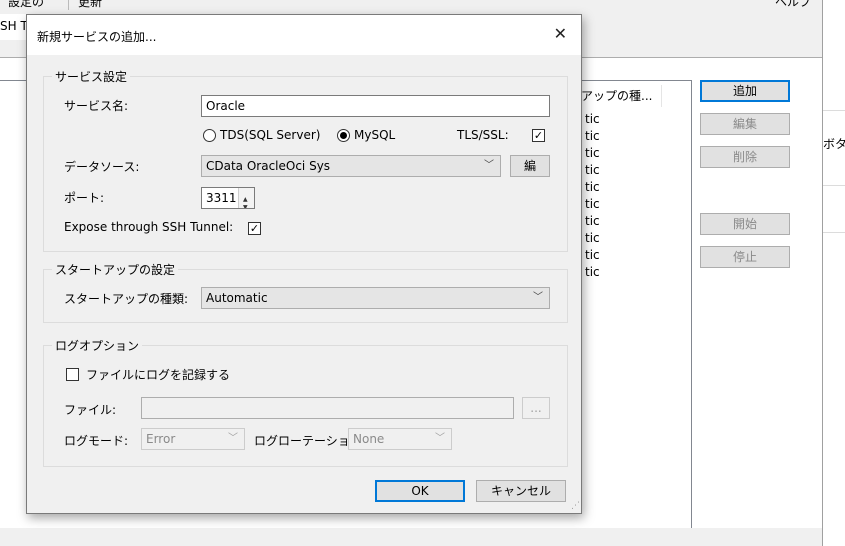 This screenshot has height=546, width=845. Describe the element at coordinates (221, 198) in the screenshot. I see `port-value: 3311` at that location.